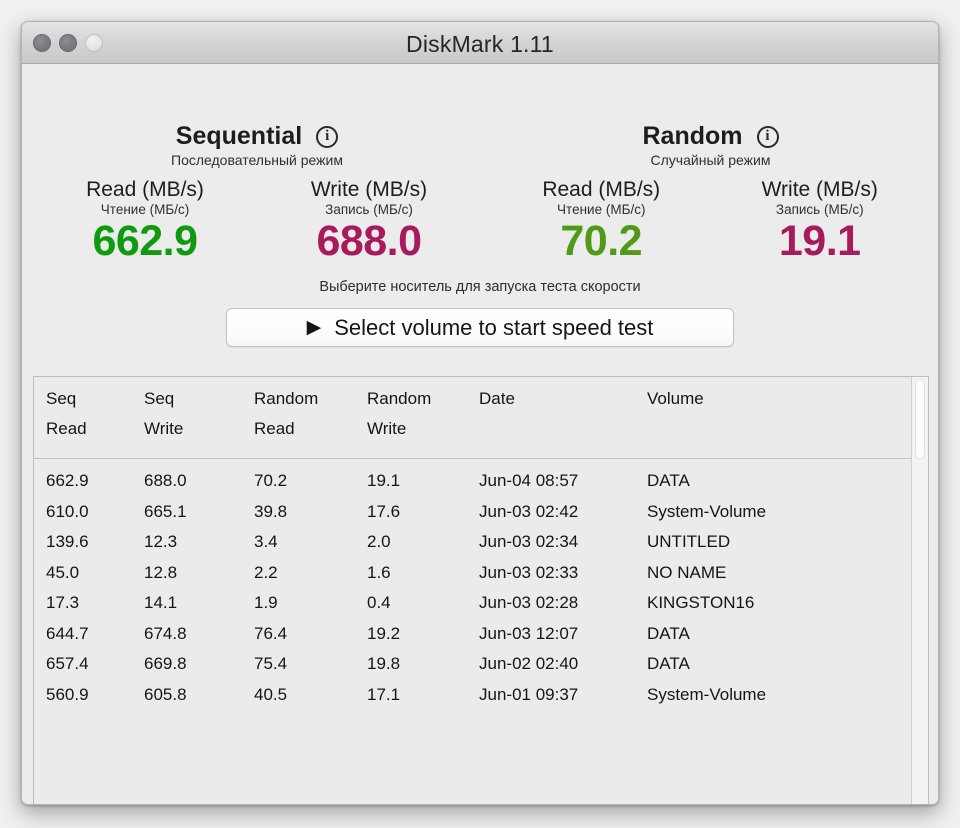  What do you see at coordinates (266, 603) in the screenshot?
I see `cell-random-read: 1.9` at bounding box center [266, 603].